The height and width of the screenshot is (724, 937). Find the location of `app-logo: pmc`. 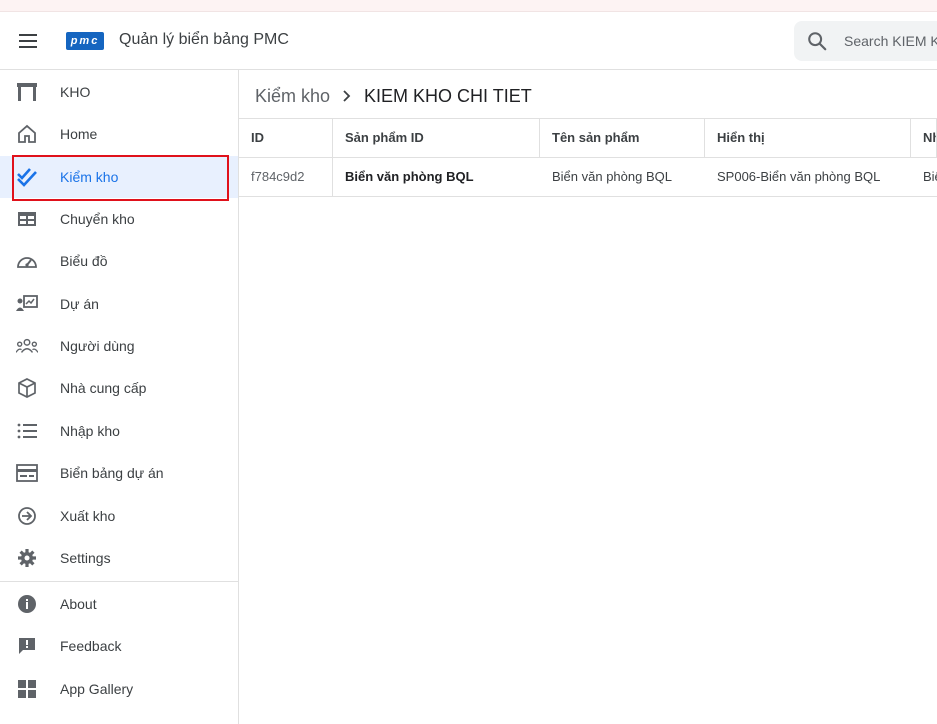

app-logo: pmc is located at coordinates (85, 41).